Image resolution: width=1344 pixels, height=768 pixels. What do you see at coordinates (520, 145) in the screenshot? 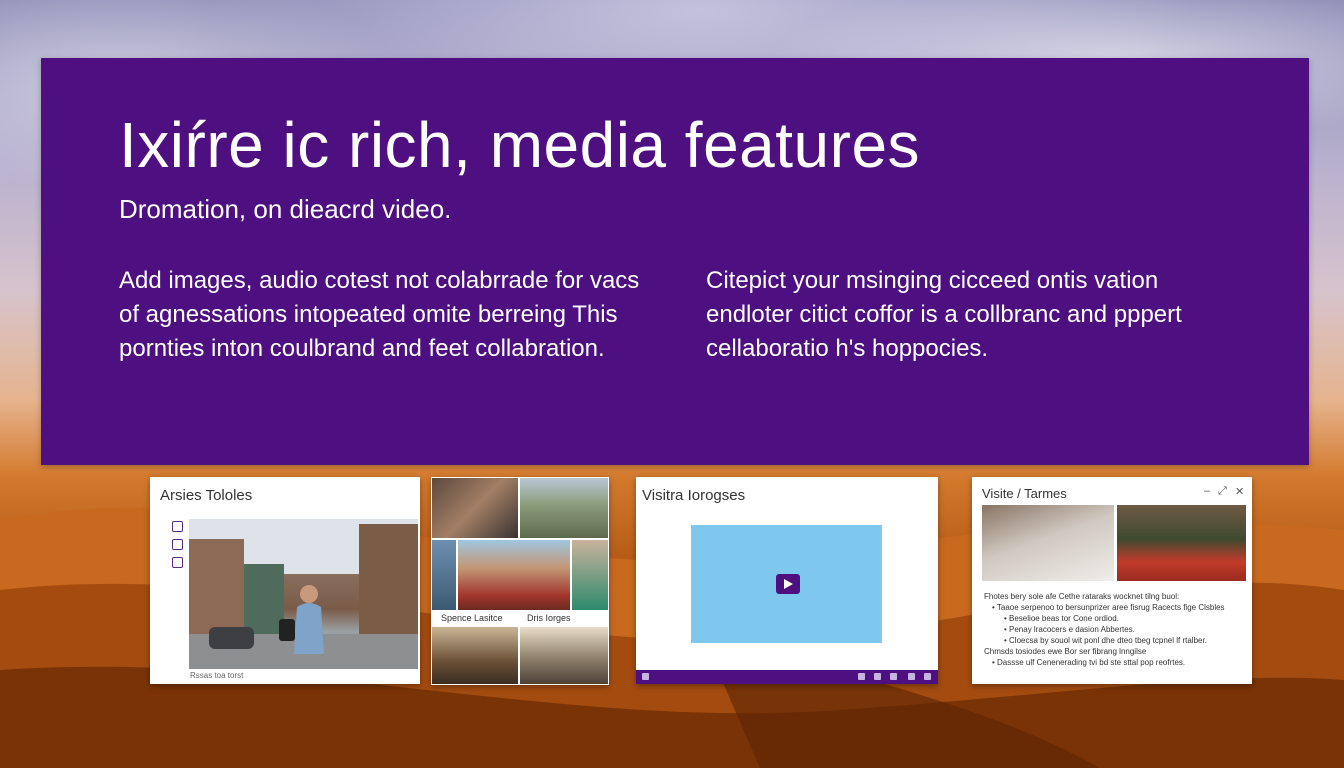
I see `page-title: Ixiŕre ic rich, media features` at bounding box center [520, 145].